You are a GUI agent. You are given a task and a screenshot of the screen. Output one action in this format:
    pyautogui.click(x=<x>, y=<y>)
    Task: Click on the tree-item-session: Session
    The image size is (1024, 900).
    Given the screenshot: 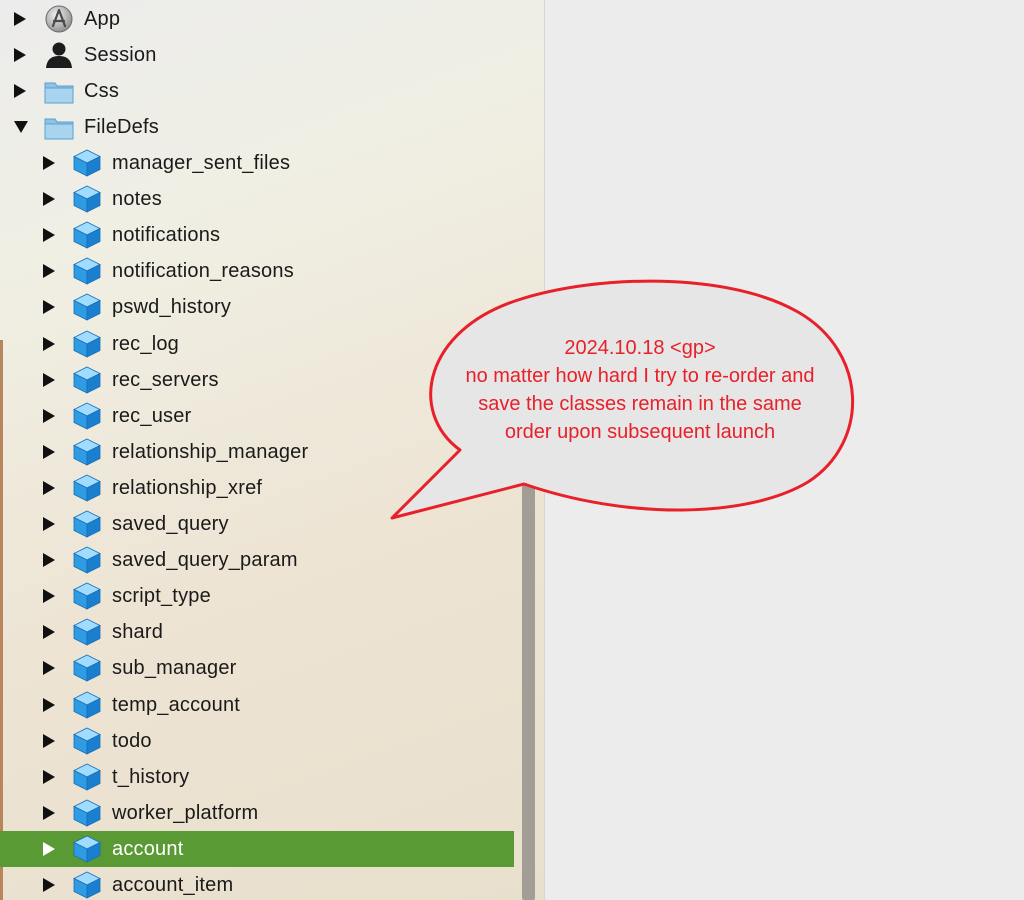 What is the action you would take?
    pyautogui.click(x=257, y=55)
    